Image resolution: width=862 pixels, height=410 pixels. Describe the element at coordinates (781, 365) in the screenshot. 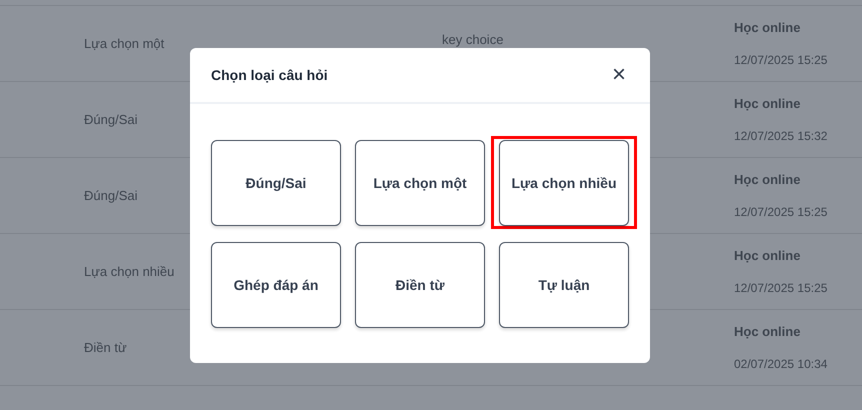

I see `timestamp: 02/07/2025 10:34` at that location.